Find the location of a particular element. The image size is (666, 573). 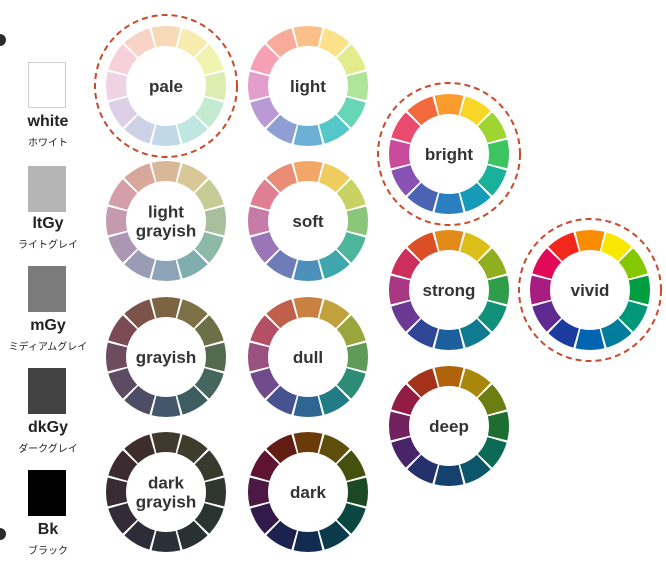

tone-wheel-ltgy: light grayish is located at coordinates (166, 221).